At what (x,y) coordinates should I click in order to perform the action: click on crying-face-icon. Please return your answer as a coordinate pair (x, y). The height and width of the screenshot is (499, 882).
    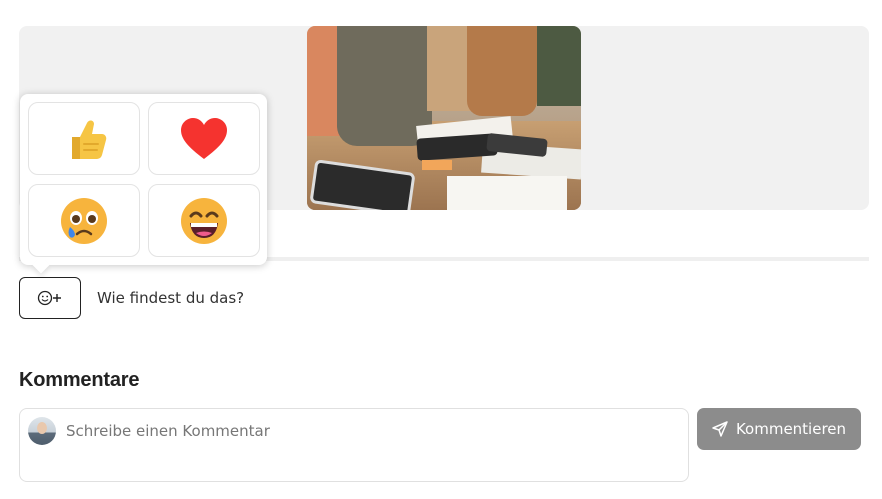
    Looking at the image, I should click on (84, 220).